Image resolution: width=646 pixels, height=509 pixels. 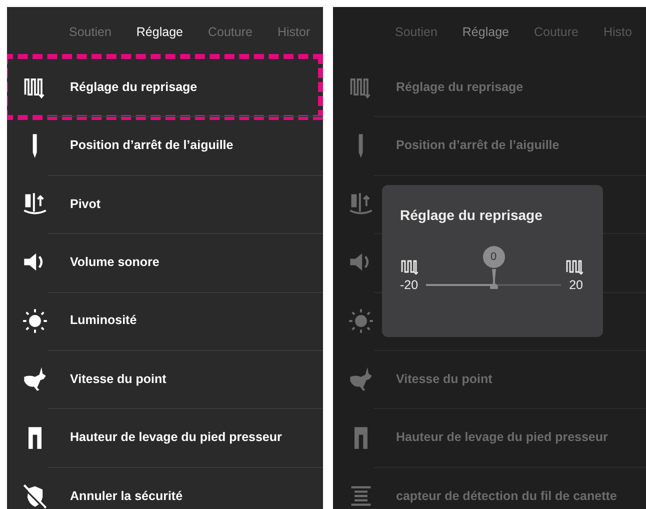 What do you see at coordinates (493, 257) in the screenshot?
I see `slider-value-bubble: 0` at bounding box center [493, 257].